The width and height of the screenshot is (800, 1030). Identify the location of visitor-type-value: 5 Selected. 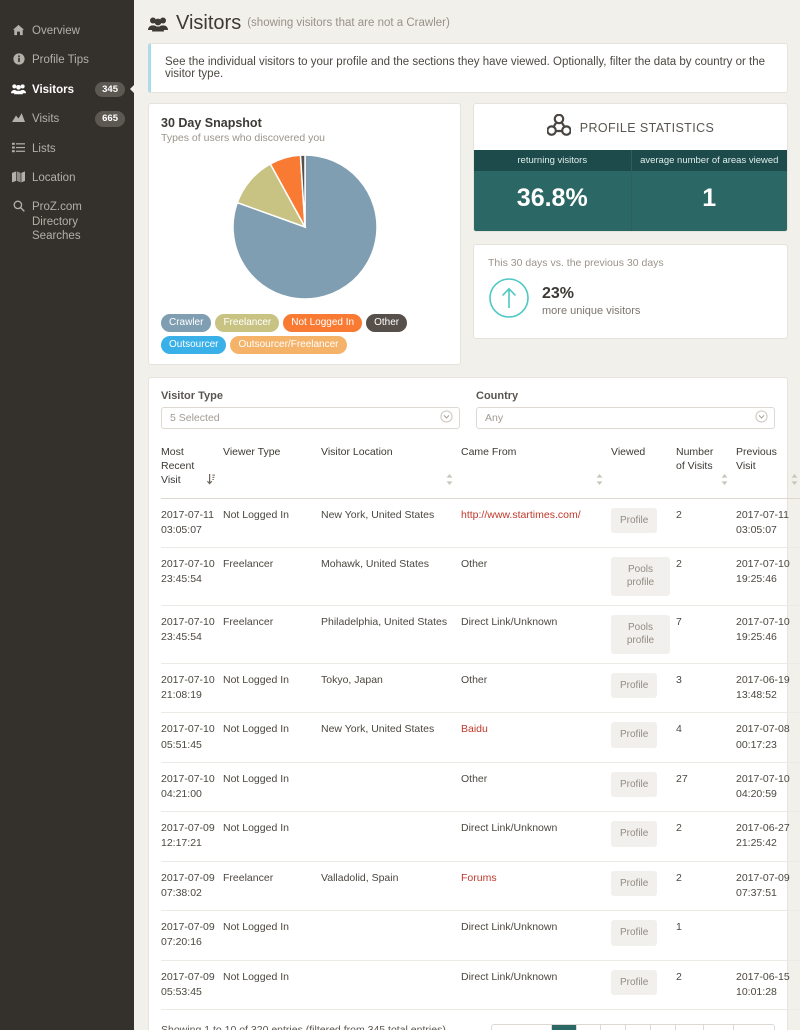
(195, 418).